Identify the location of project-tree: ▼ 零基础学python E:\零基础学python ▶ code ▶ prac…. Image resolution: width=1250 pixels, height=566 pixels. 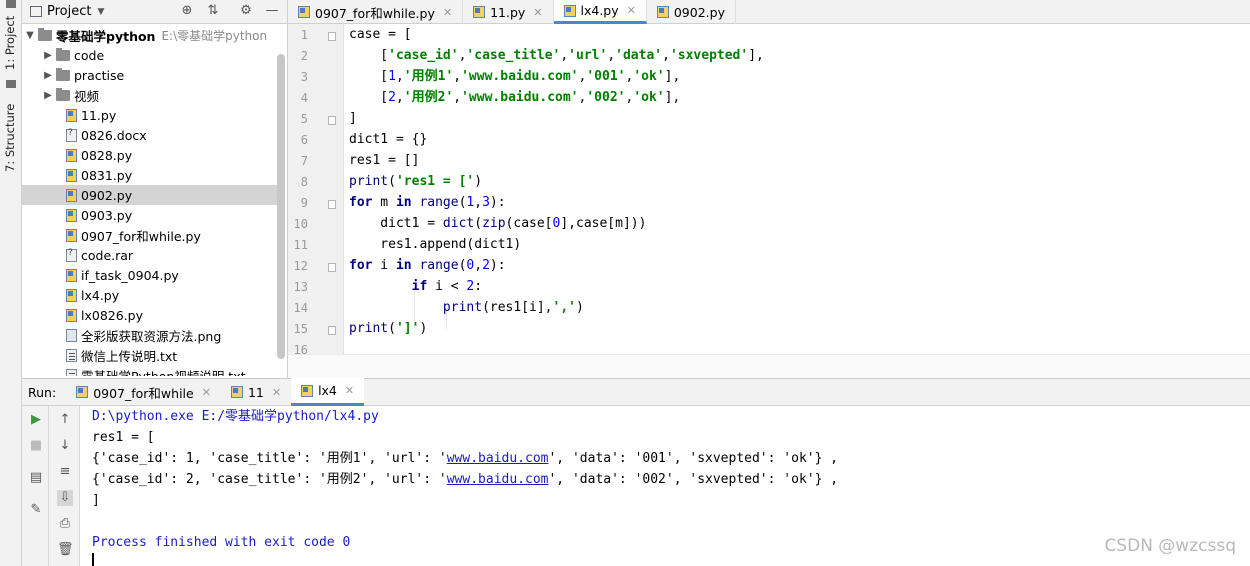
(154, 200).